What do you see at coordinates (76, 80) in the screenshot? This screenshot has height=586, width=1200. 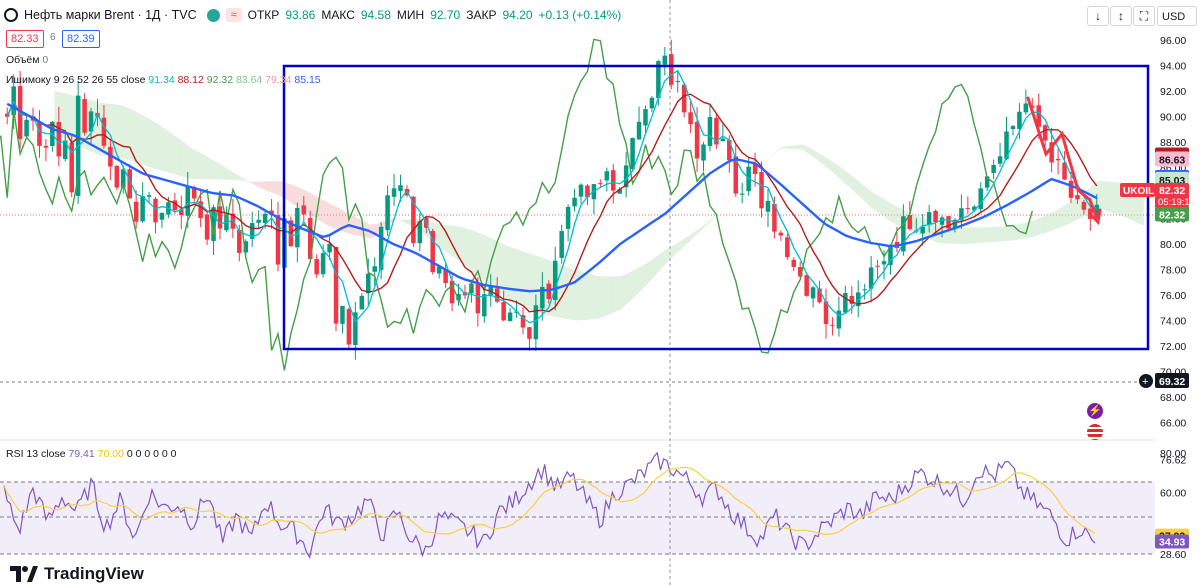 I see `ichimoku-label: Ишимоку 9 26 52 26 55 close` at bounding box center [76, 80].